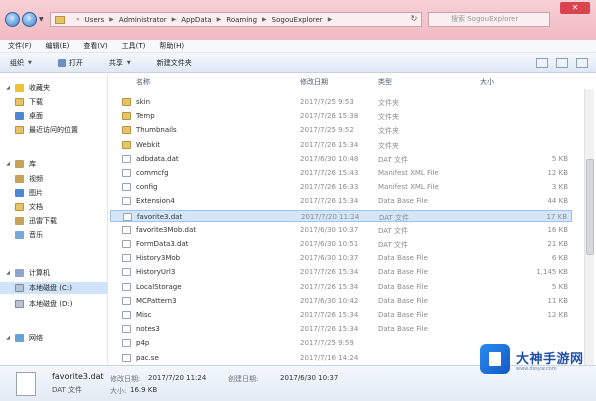  Describe the element at coordinates (134, 46) in the screenshot. I see `menu-tools: 工具(T)` at that location.